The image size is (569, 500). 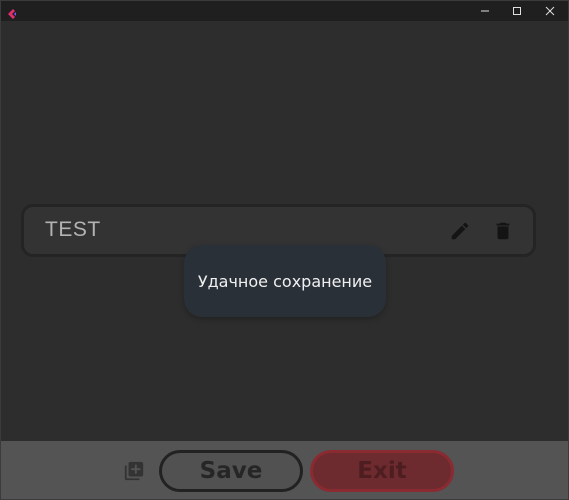 I want to click on delete-button, so click(x=503, y=231).